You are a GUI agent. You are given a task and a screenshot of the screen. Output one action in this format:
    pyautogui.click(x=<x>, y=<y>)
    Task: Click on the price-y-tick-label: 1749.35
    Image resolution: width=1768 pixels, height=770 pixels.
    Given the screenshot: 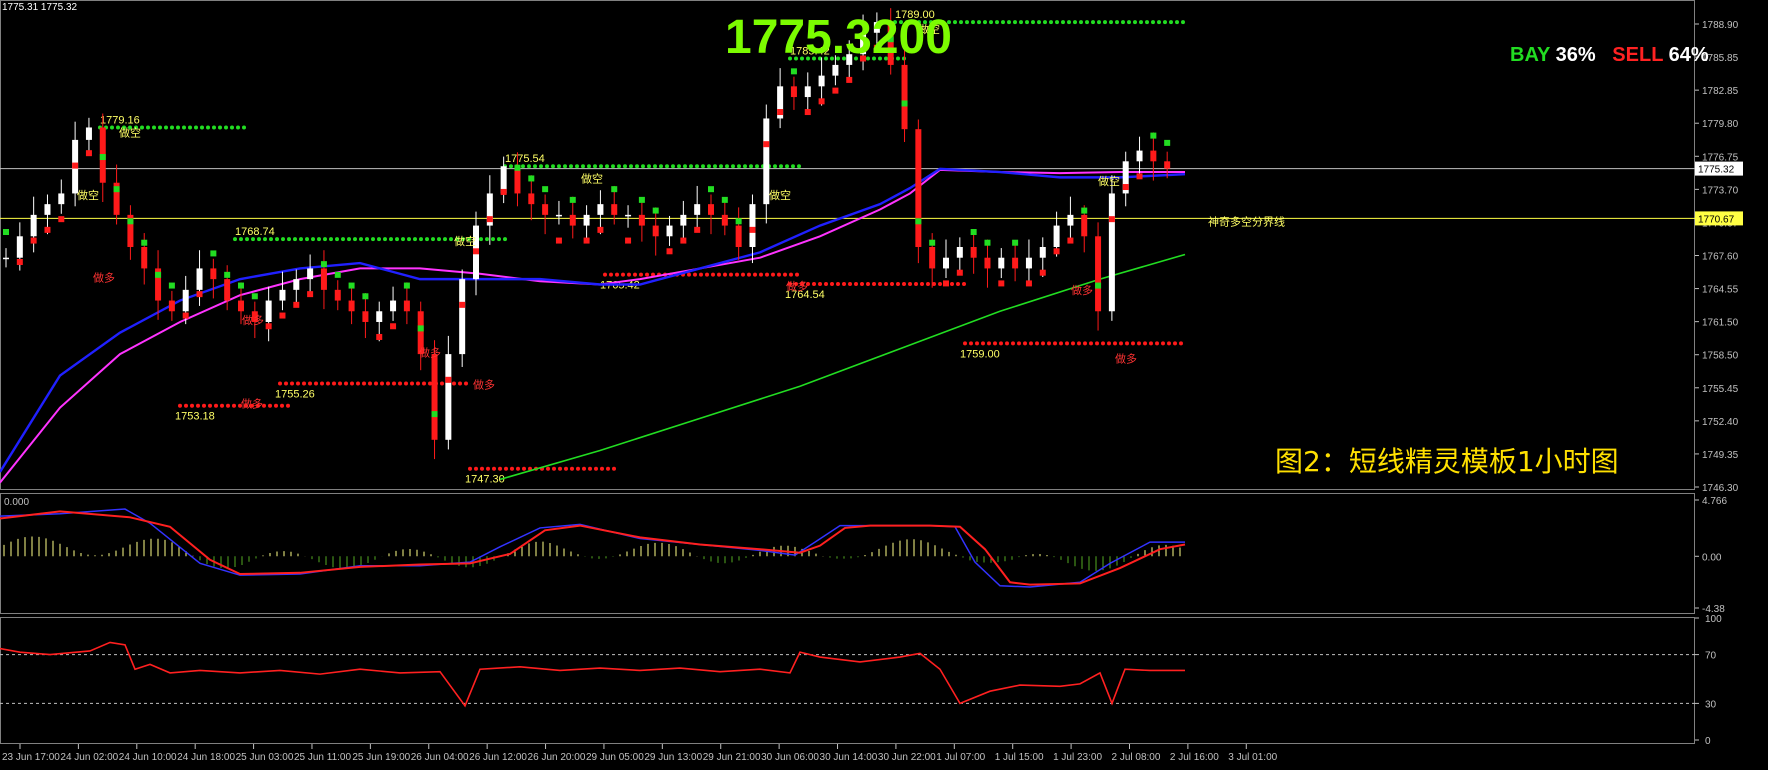 What is the action you would take?
    pyautogui.click(x=1720, y=455)
    